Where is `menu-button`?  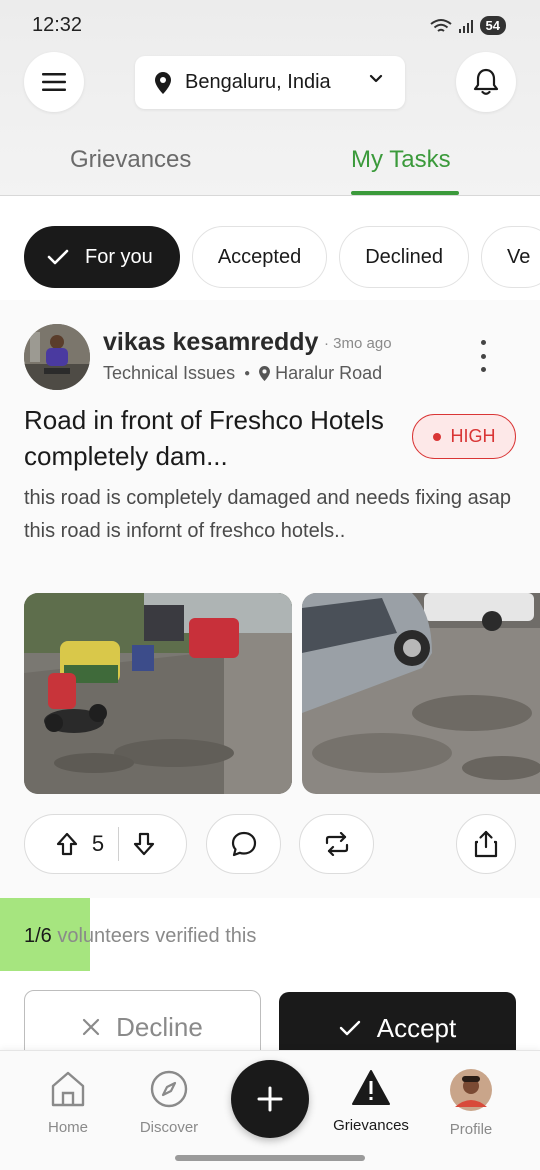
menu-button is located at coordinates (54, 82).